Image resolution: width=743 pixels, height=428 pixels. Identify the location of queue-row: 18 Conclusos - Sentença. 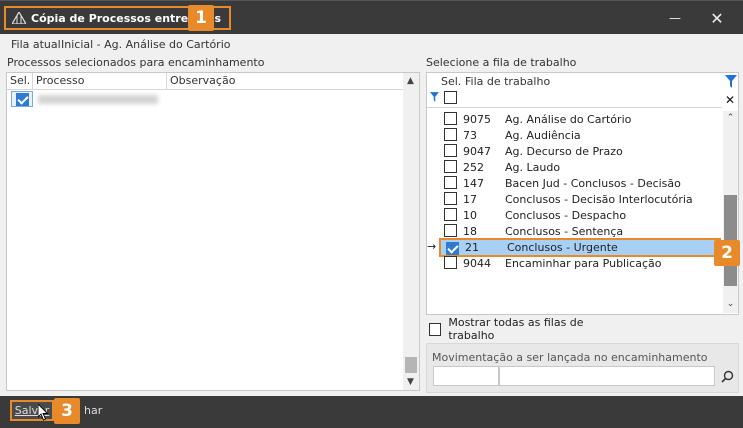
(582, 231).